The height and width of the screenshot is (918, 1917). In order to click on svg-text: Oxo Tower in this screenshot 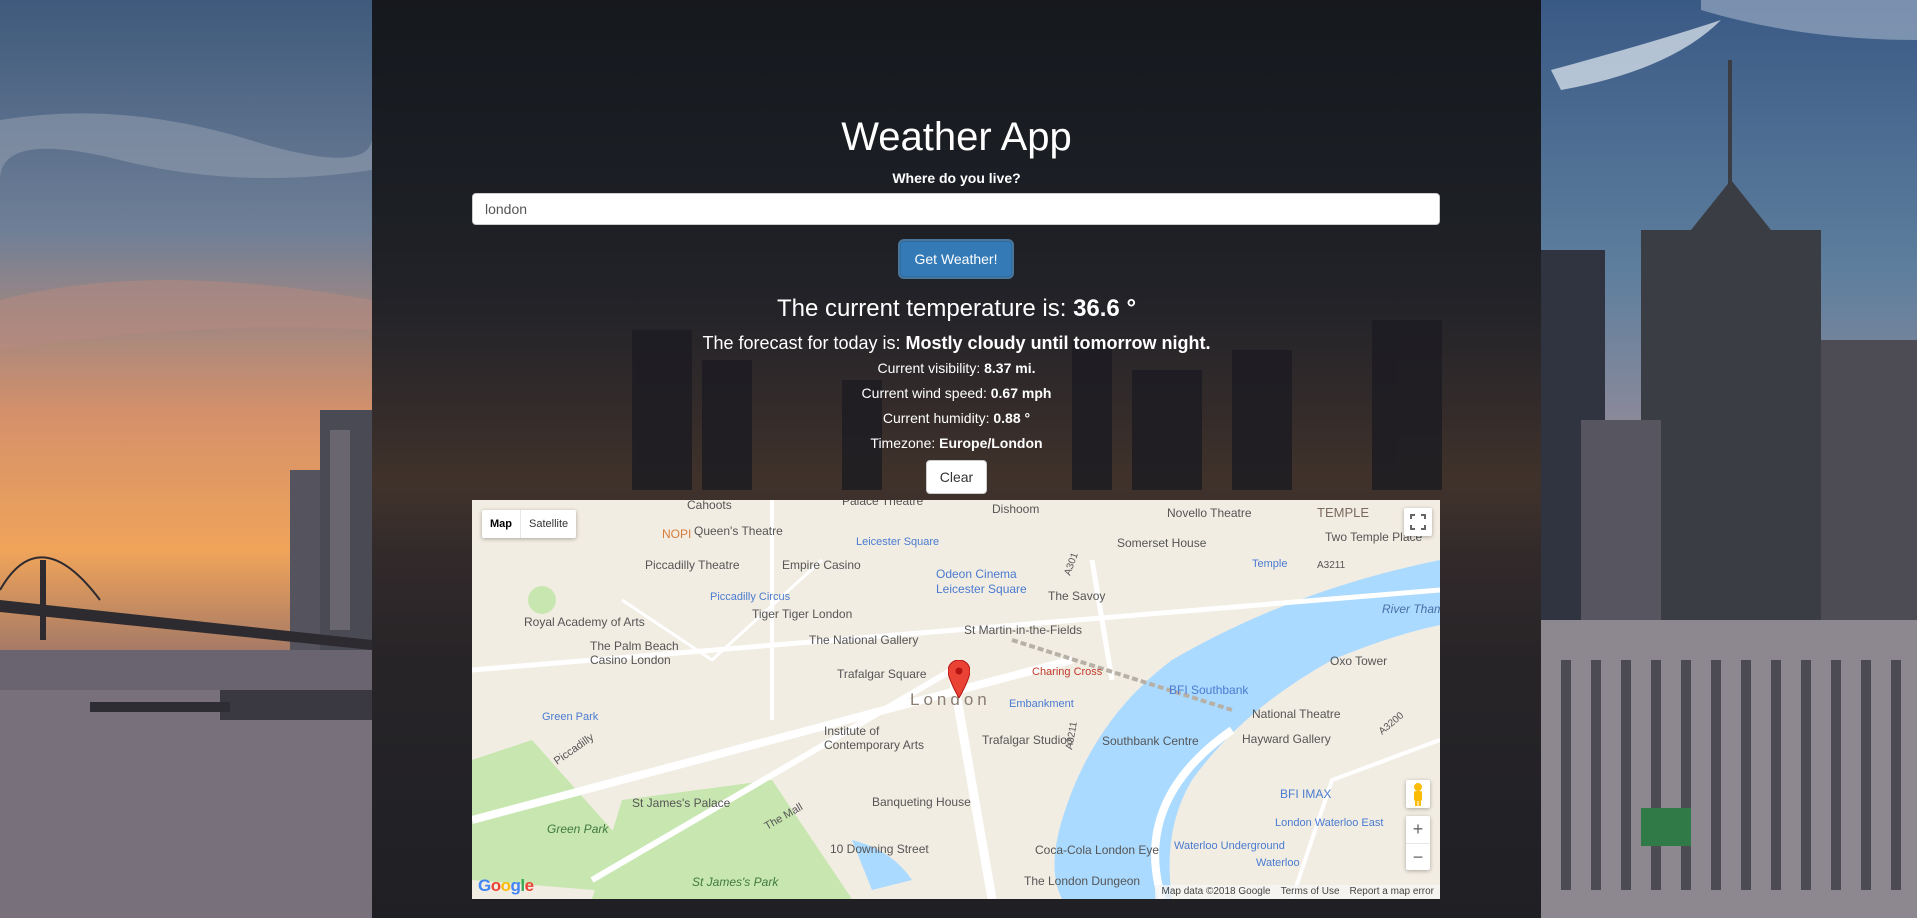, I will do `click(1358, 661)`.